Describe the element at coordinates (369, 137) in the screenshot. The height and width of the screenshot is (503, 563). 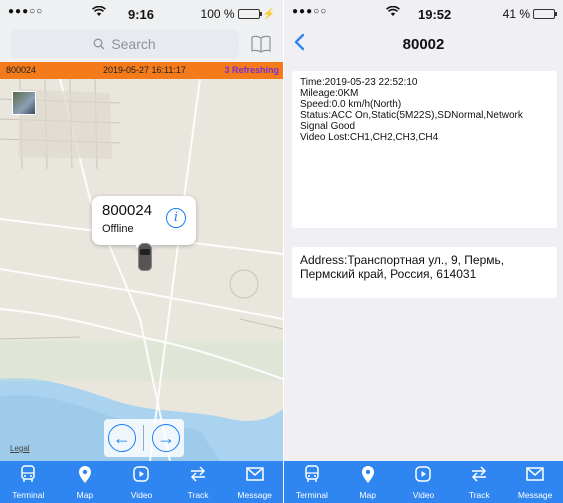
I see `detail-line: Video Lost:CH1,CH2,CH3,CH4` at that location.